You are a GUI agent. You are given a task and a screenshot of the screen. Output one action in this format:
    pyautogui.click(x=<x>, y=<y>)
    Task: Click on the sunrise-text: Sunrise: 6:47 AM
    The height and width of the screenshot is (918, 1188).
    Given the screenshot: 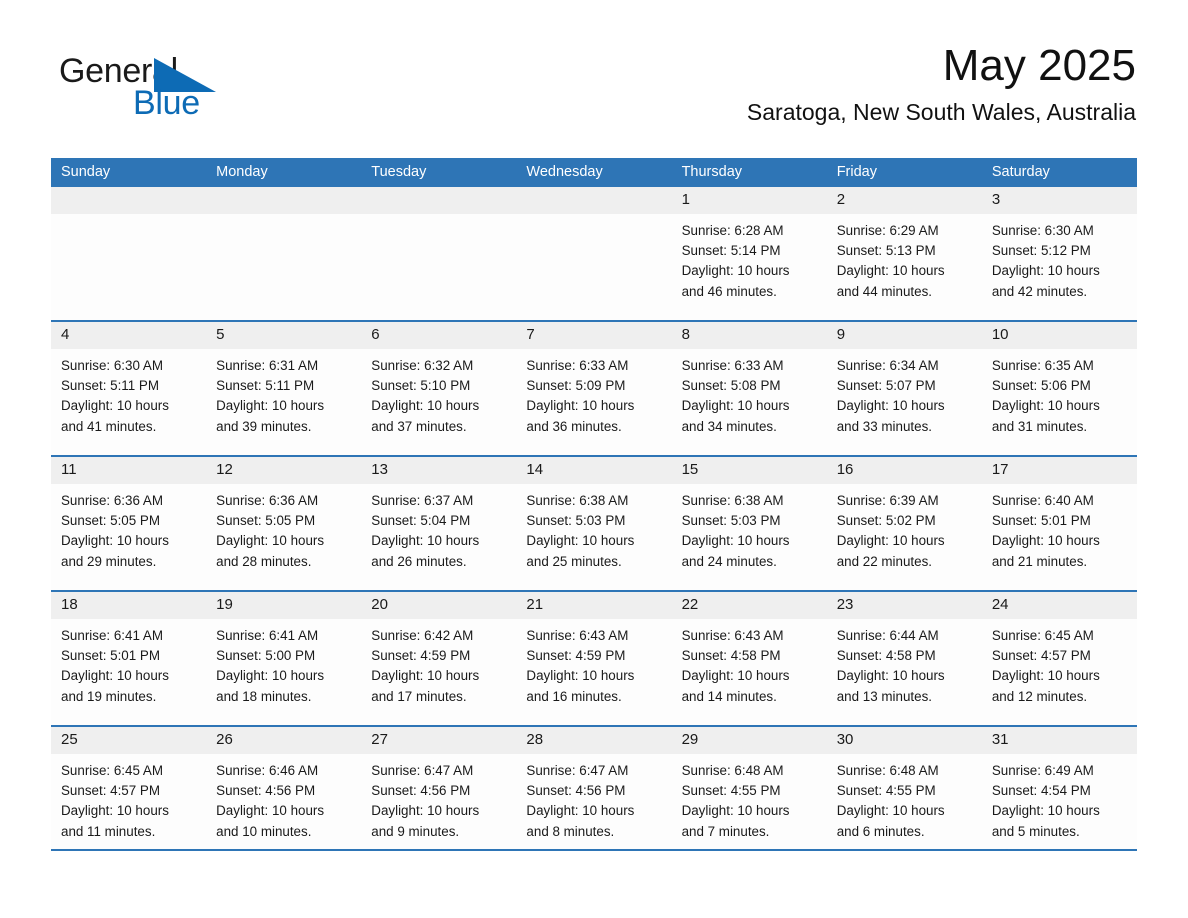 What is the action you would take?
    pyautogui.click(x=422, y=770)
    